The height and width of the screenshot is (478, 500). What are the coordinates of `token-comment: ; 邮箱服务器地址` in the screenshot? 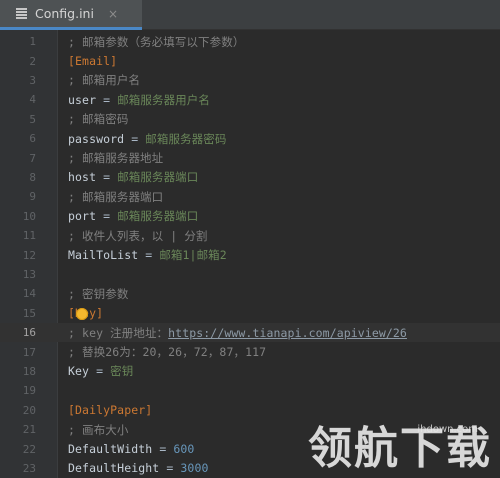 It's located at (116, 158).